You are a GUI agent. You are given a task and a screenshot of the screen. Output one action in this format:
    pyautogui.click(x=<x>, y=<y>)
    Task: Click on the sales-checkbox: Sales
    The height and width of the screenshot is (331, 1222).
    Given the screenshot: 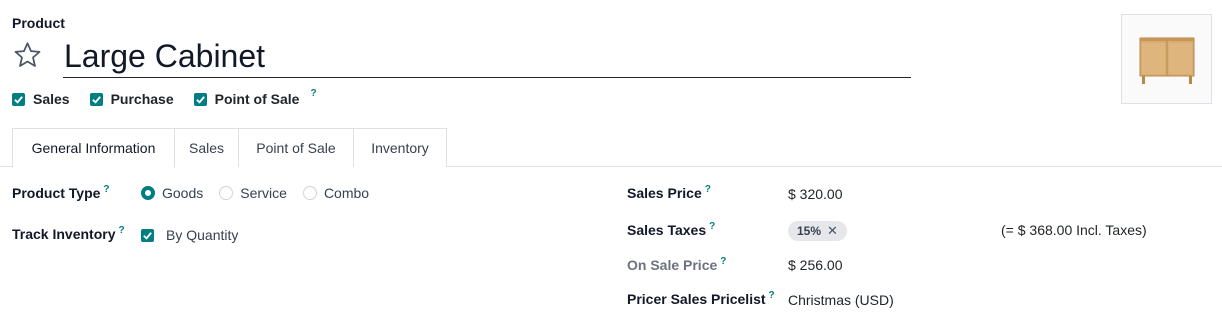 What is the action you would take?
    pyautogui.click(x=41, y=99)
    